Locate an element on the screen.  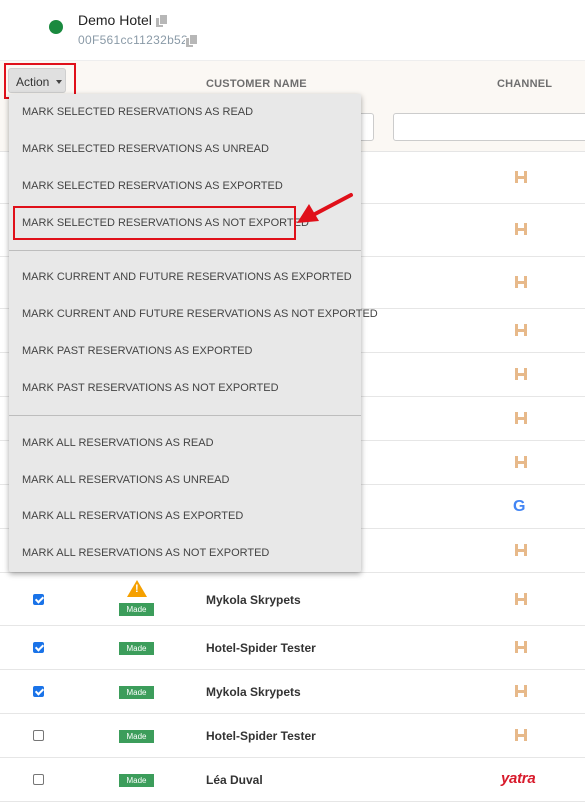
copy-icon is located at coordinates (161, 21).